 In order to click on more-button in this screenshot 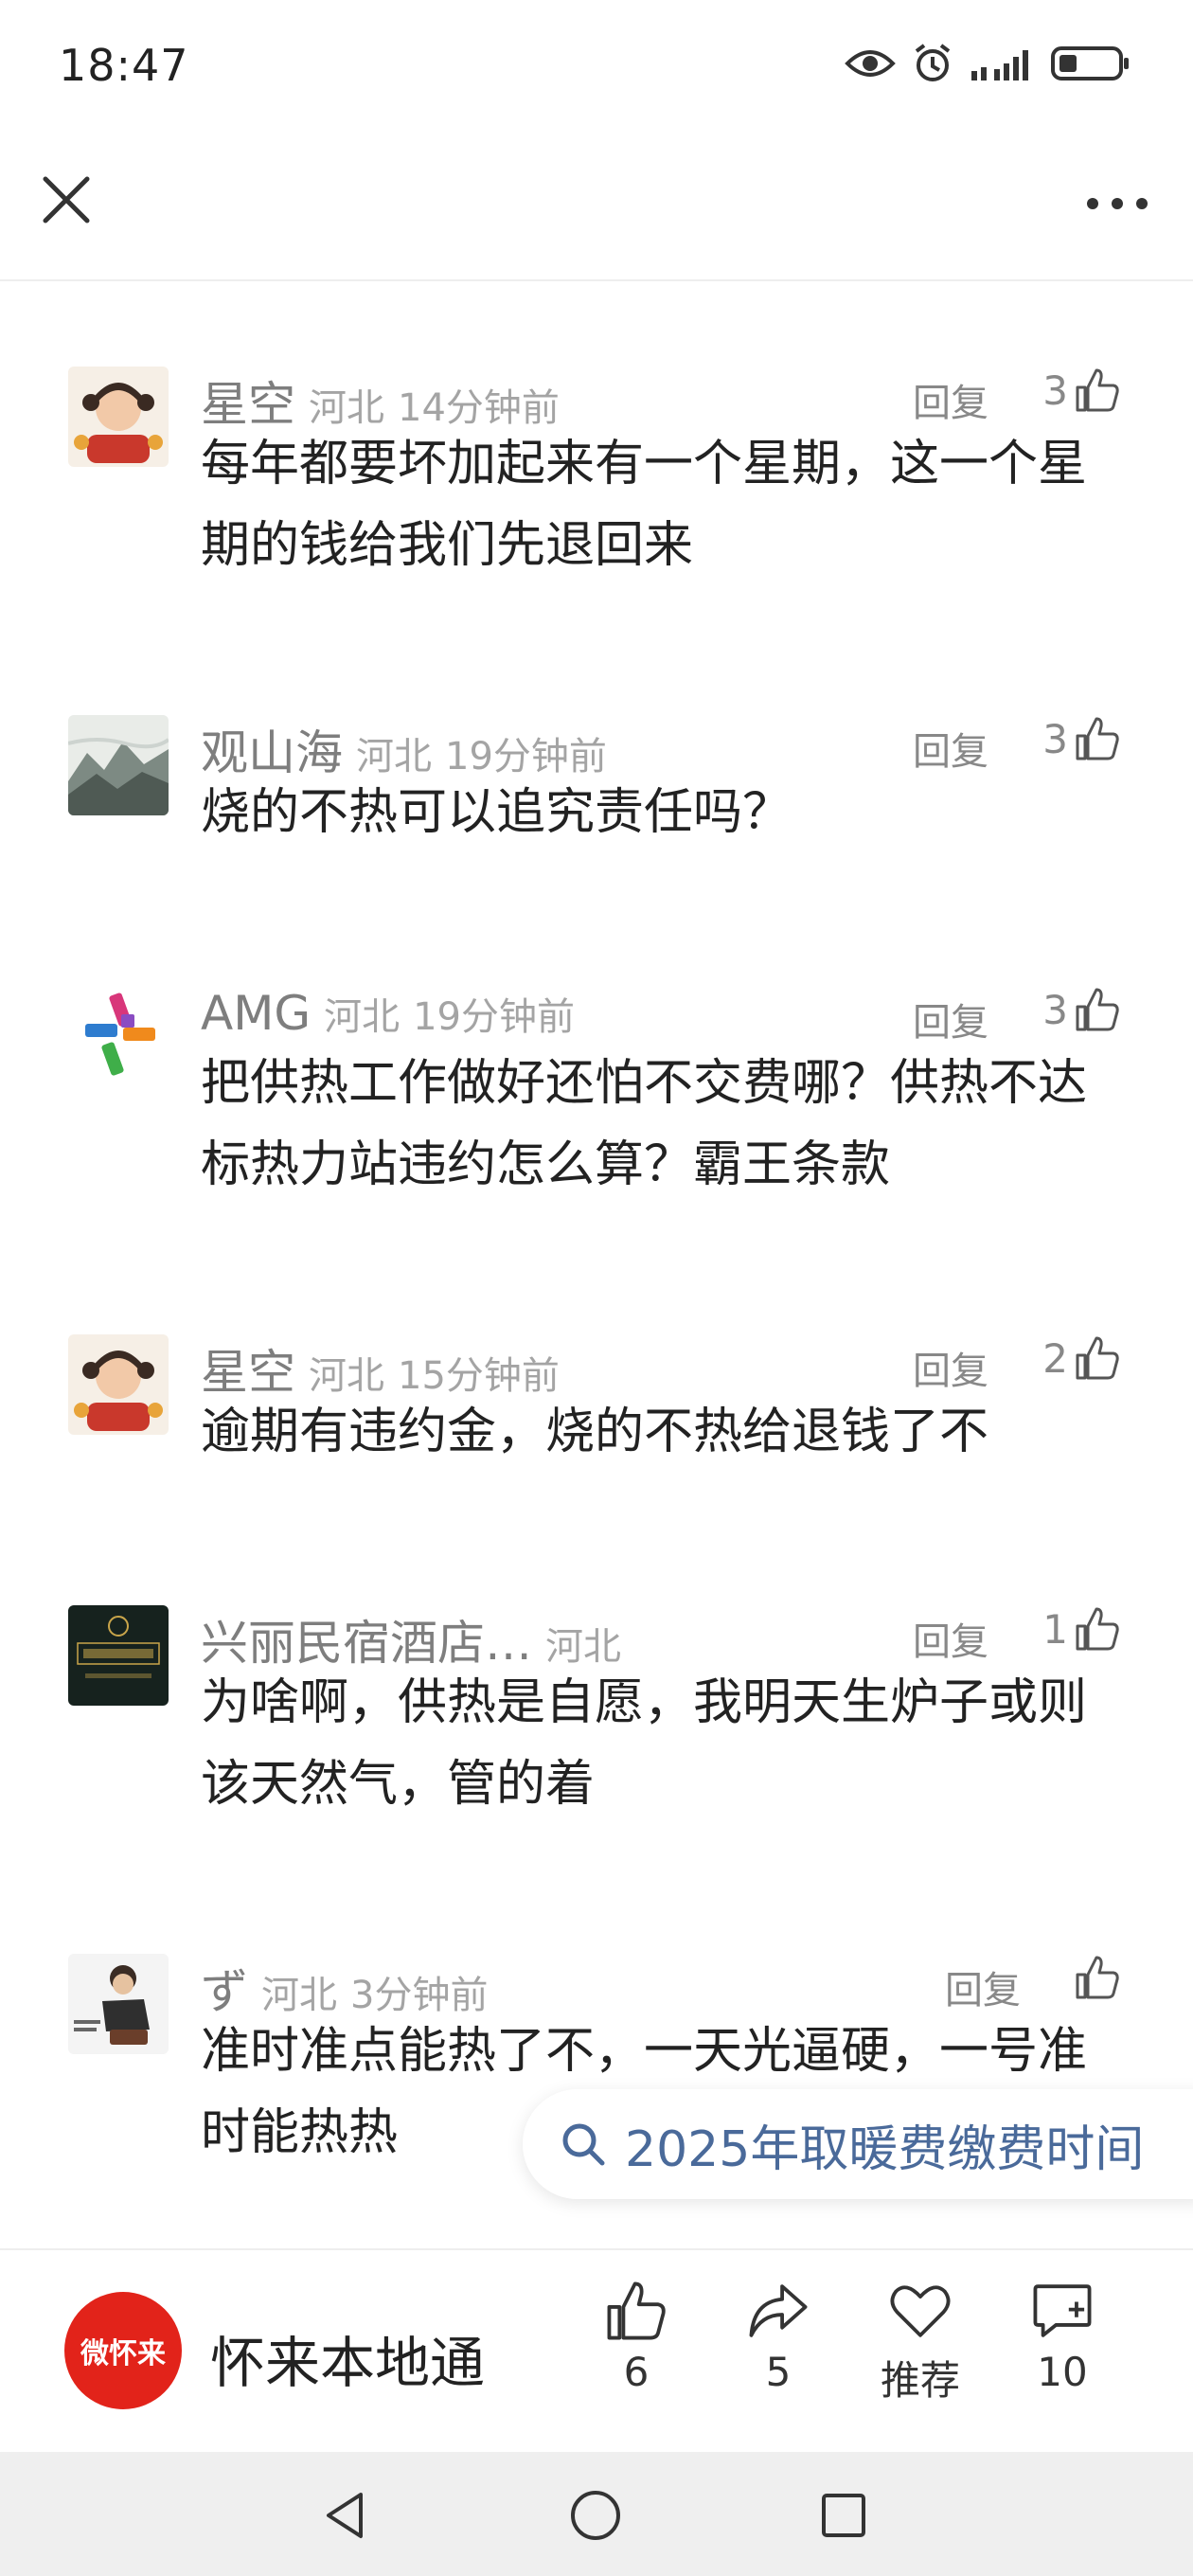, I will do `click(1117, 203)`.